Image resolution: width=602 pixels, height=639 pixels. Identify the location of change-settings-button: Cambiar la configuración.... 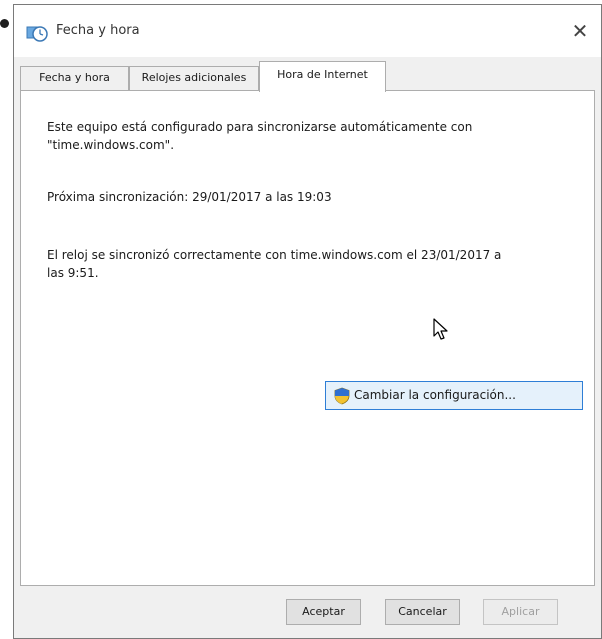
(454, 395).